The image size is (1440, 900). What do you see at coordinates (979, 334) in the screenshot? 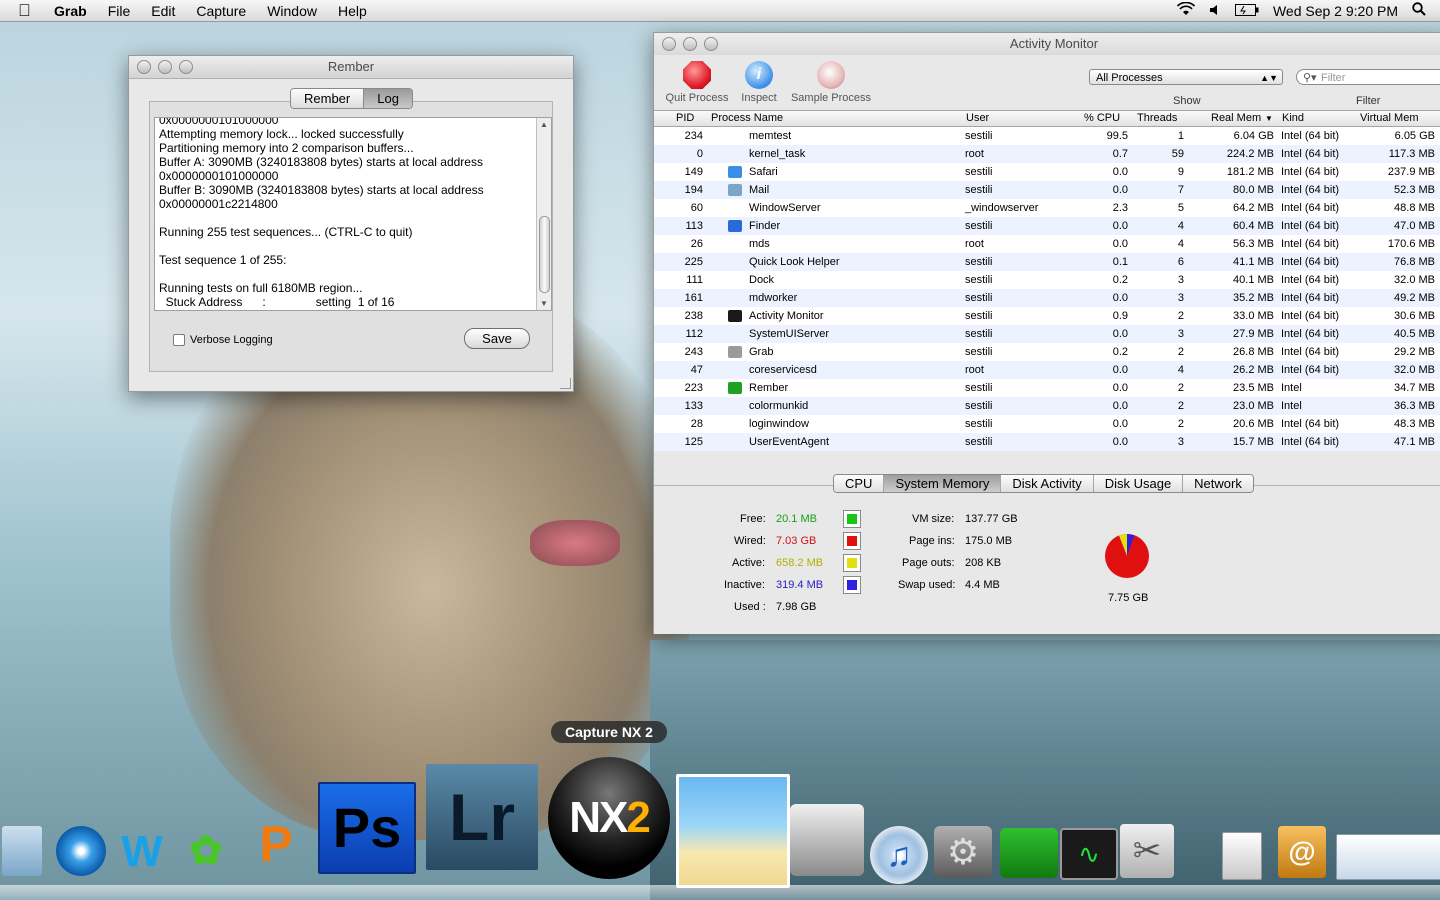
I see `cell-user: sestili` at bounding box center [979, 334].